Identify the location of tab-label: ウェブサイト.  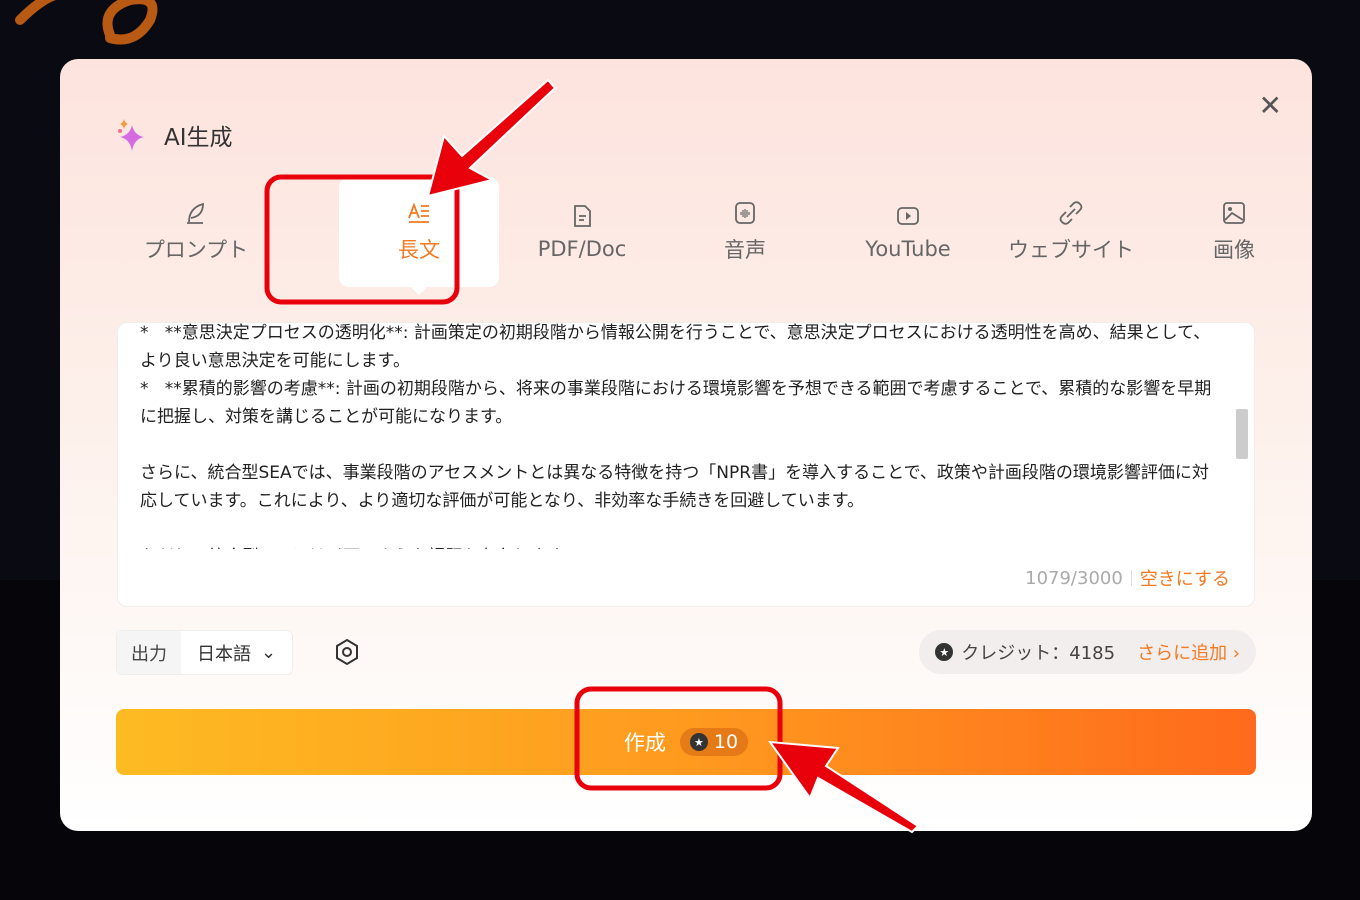
(1071, 250).